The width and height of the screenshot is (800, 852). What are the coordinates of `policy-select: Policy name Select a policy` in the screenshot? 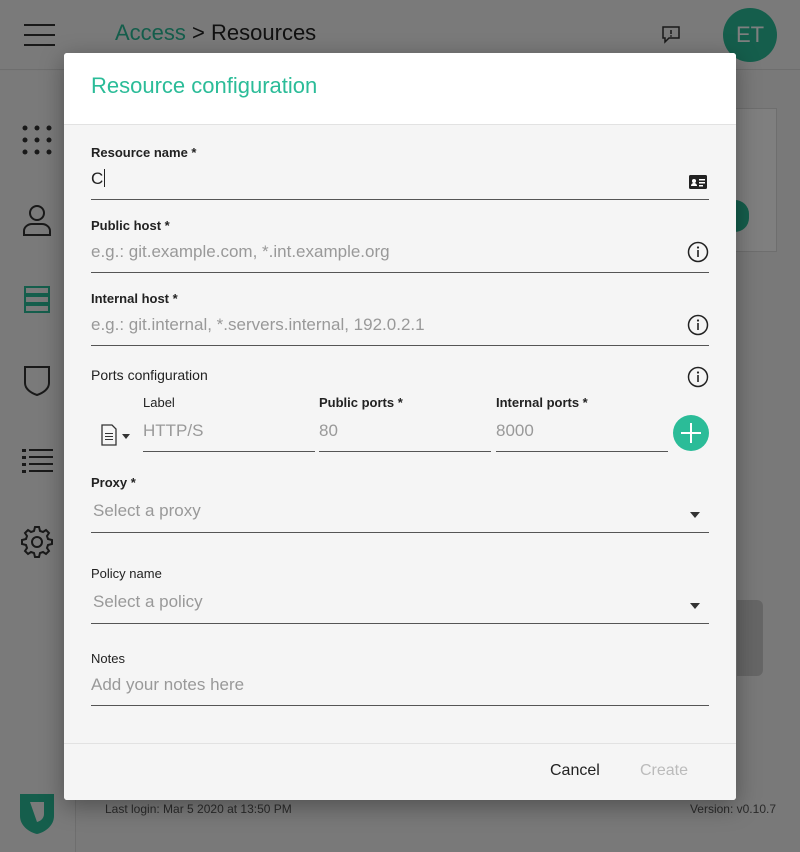 It's located at (400, 596).